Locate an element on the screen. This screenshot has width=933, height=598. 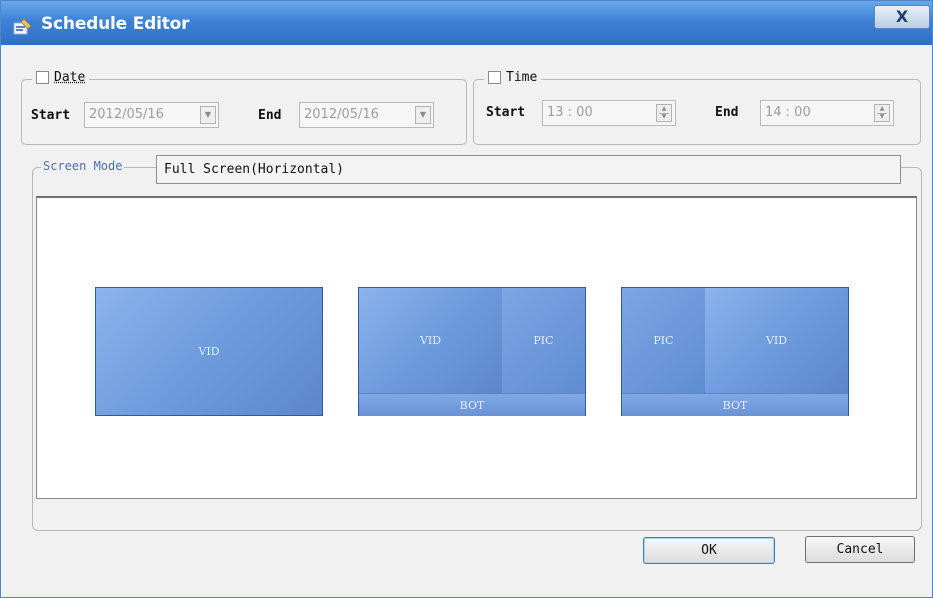
layout-option-pic-vid-bot: PIC VID BOT is located at coordinates (735, 351).